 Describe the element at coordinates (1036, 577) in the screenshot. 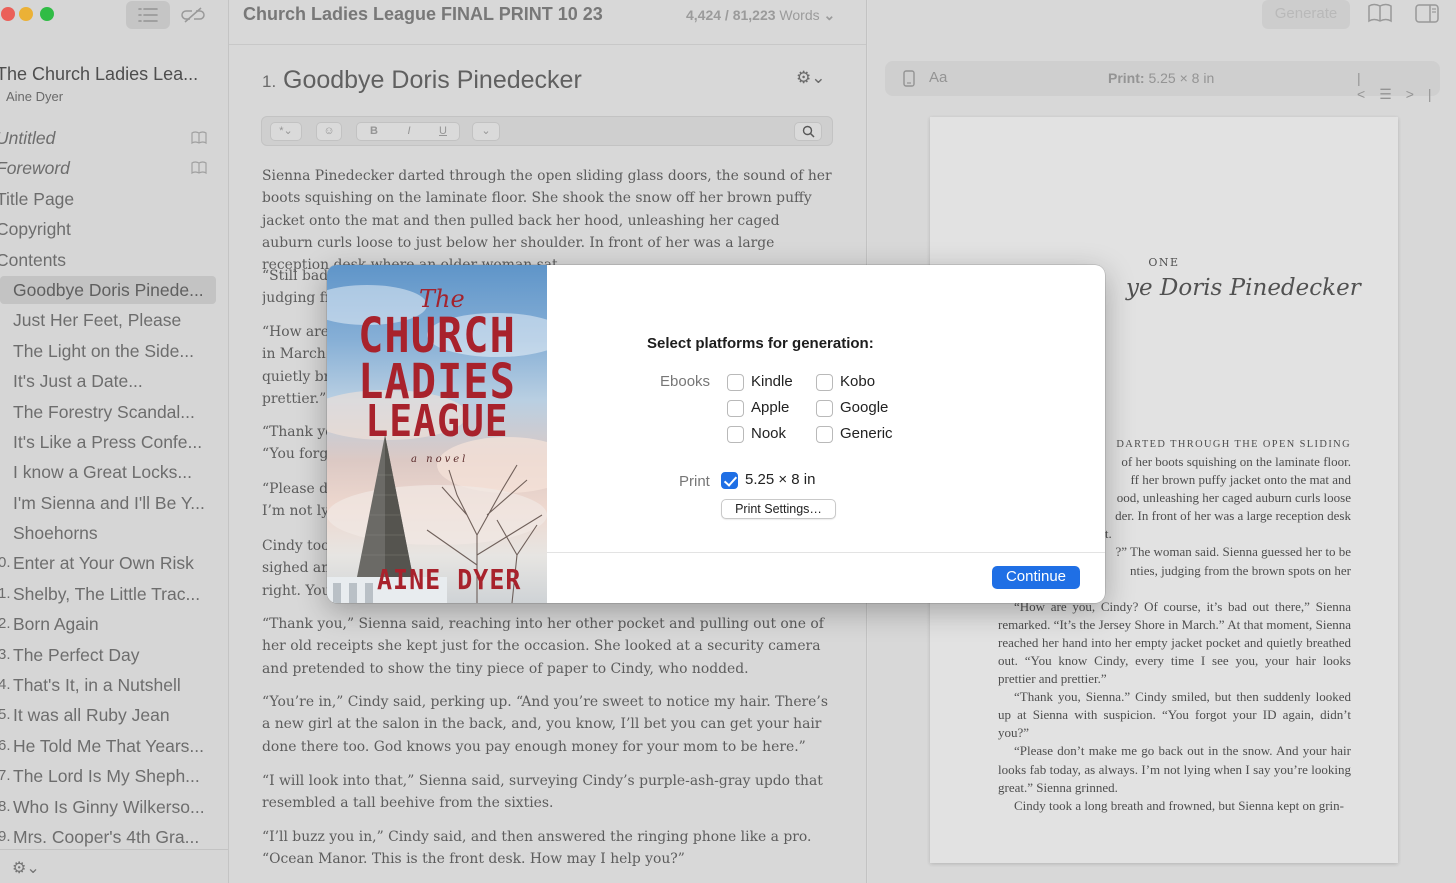

I see `continue-button: Continue` at that location.